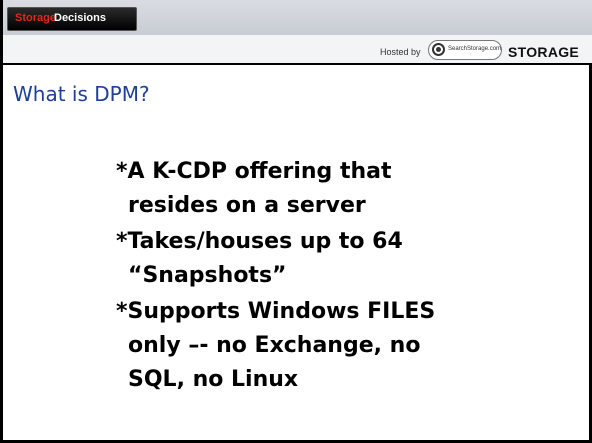 This screenshot has height=443, width=592. What do you see at coordinates (213, 379) in the screenshot?
I see `bullet-line: SQL, no Linux` at bounding box center [213, 379].